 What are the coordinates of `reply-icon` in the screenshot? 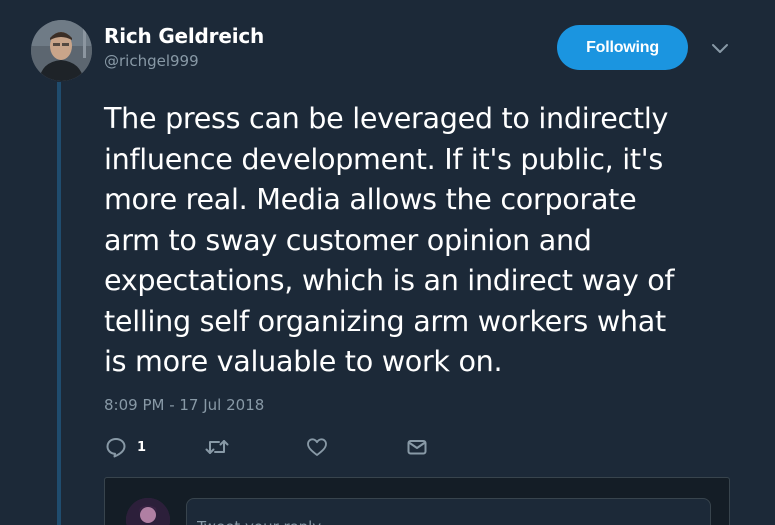 It's located at (116, 447).